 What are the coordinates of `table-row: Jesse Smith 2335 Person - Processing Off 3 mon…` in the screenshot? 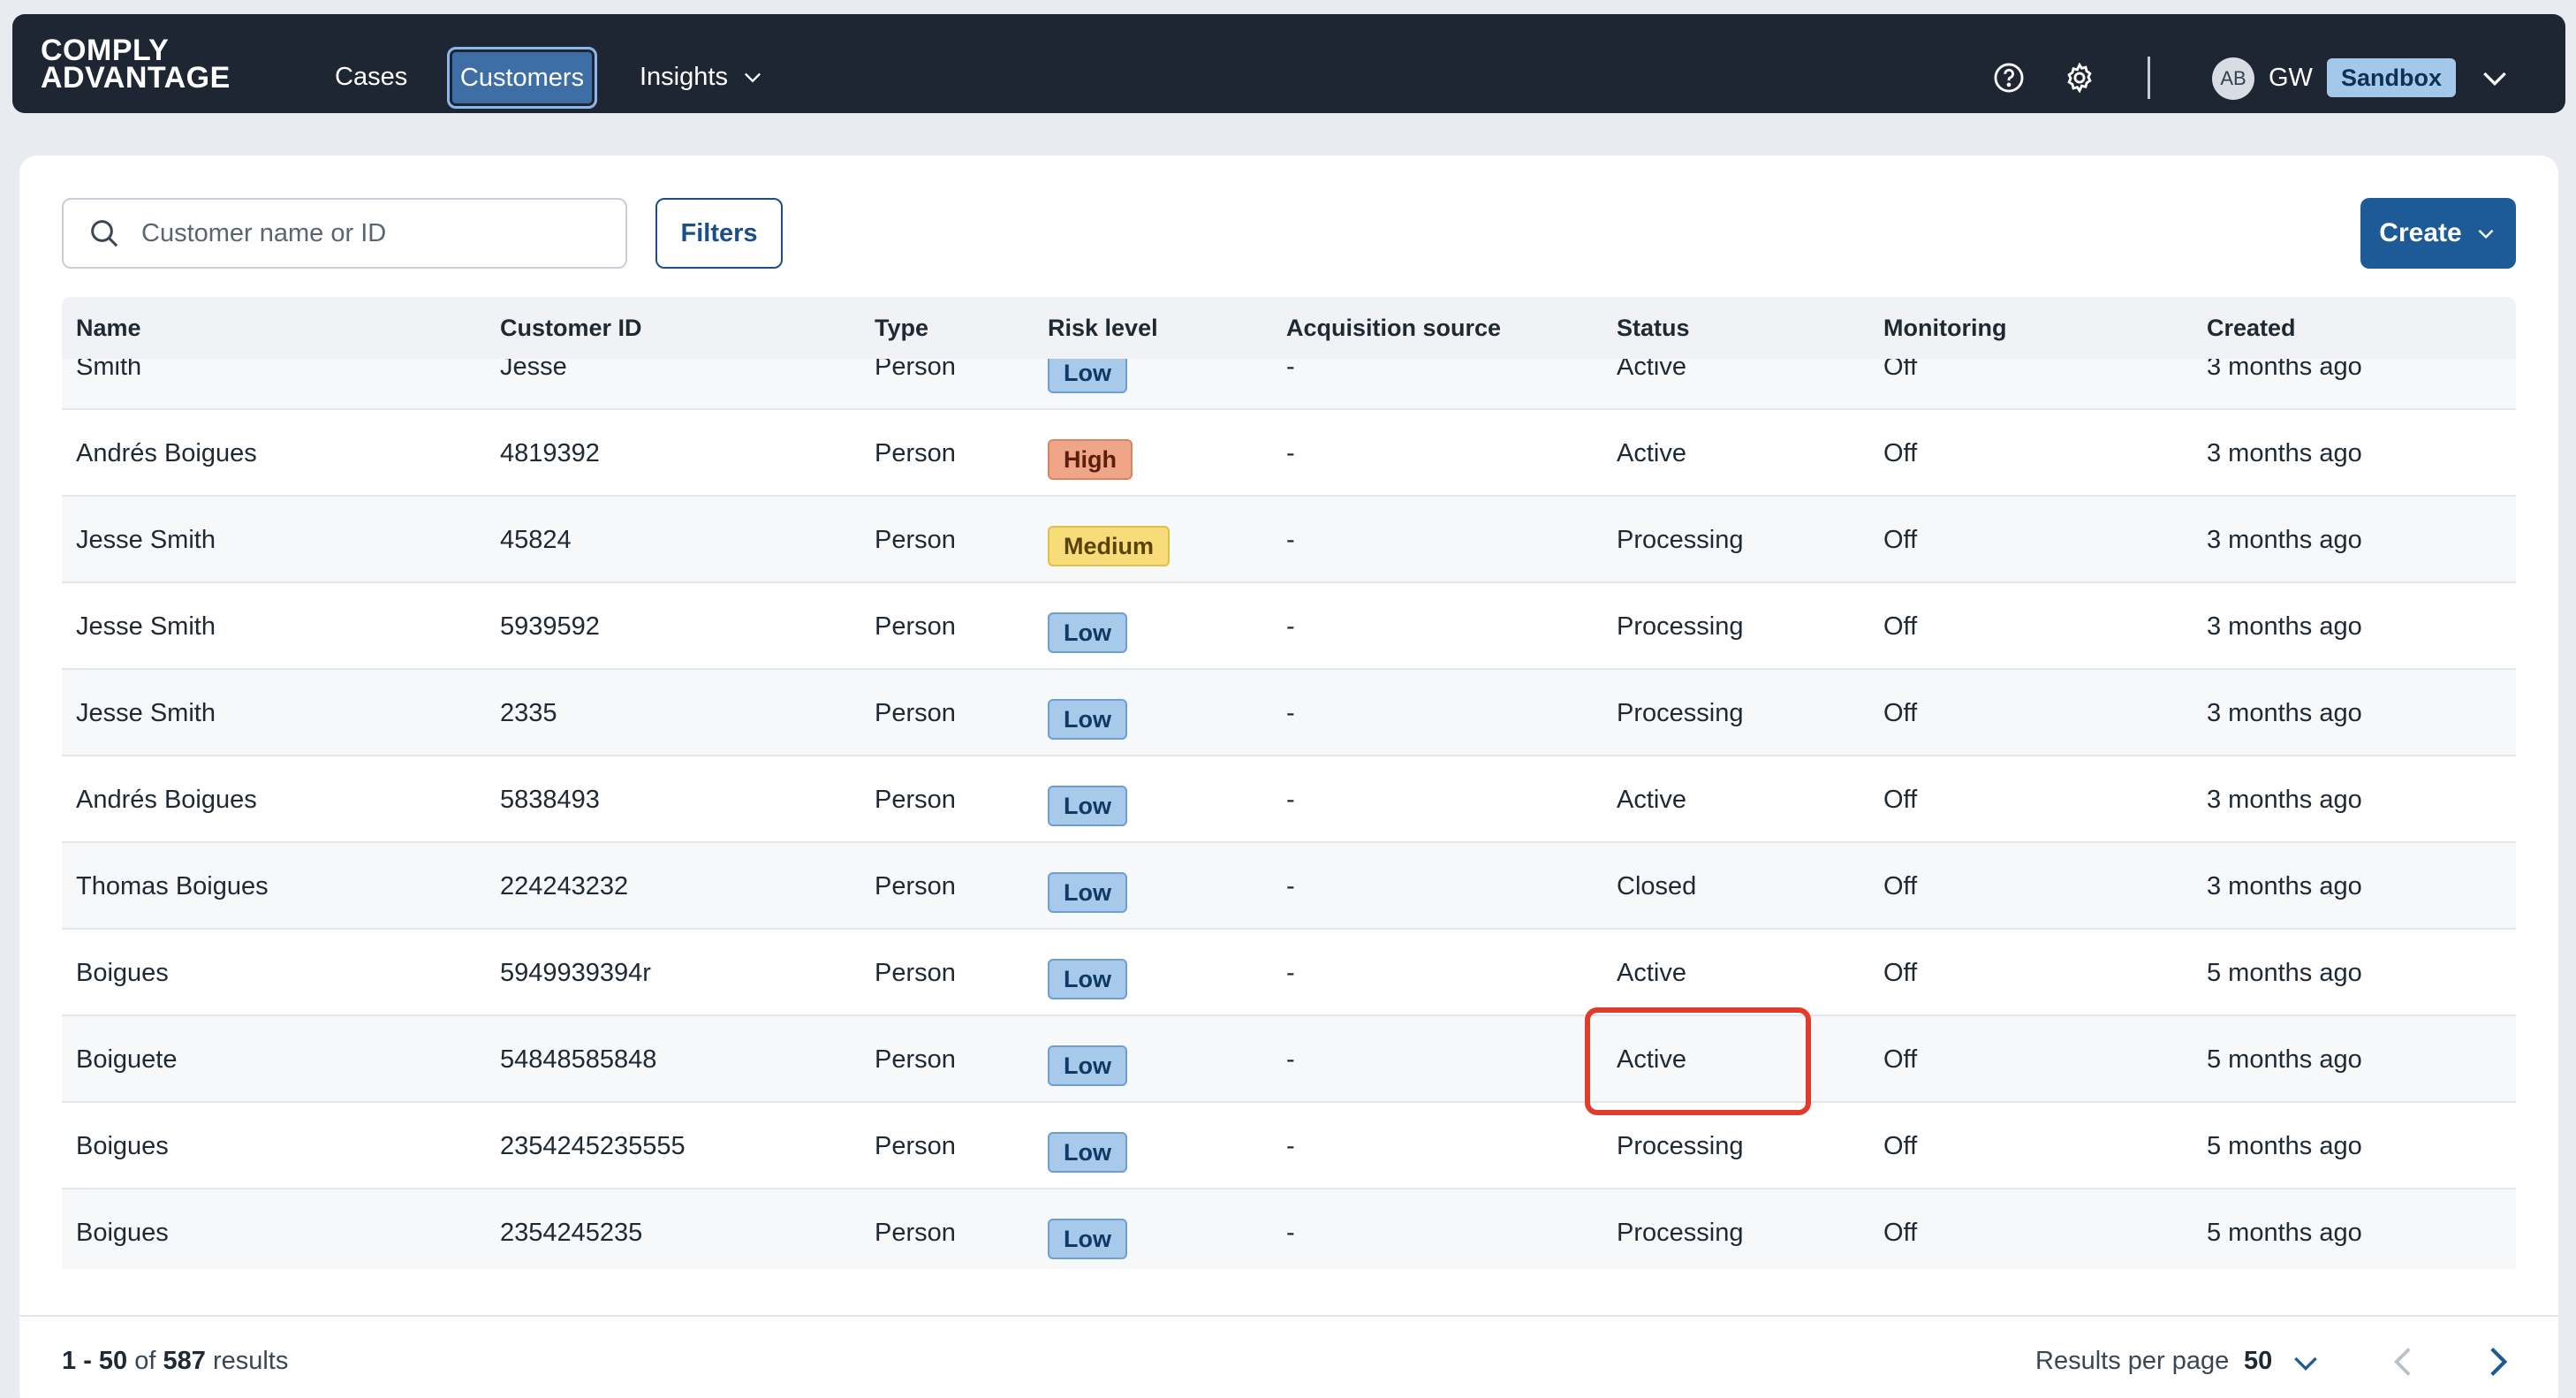 It's located at (1289, 713).